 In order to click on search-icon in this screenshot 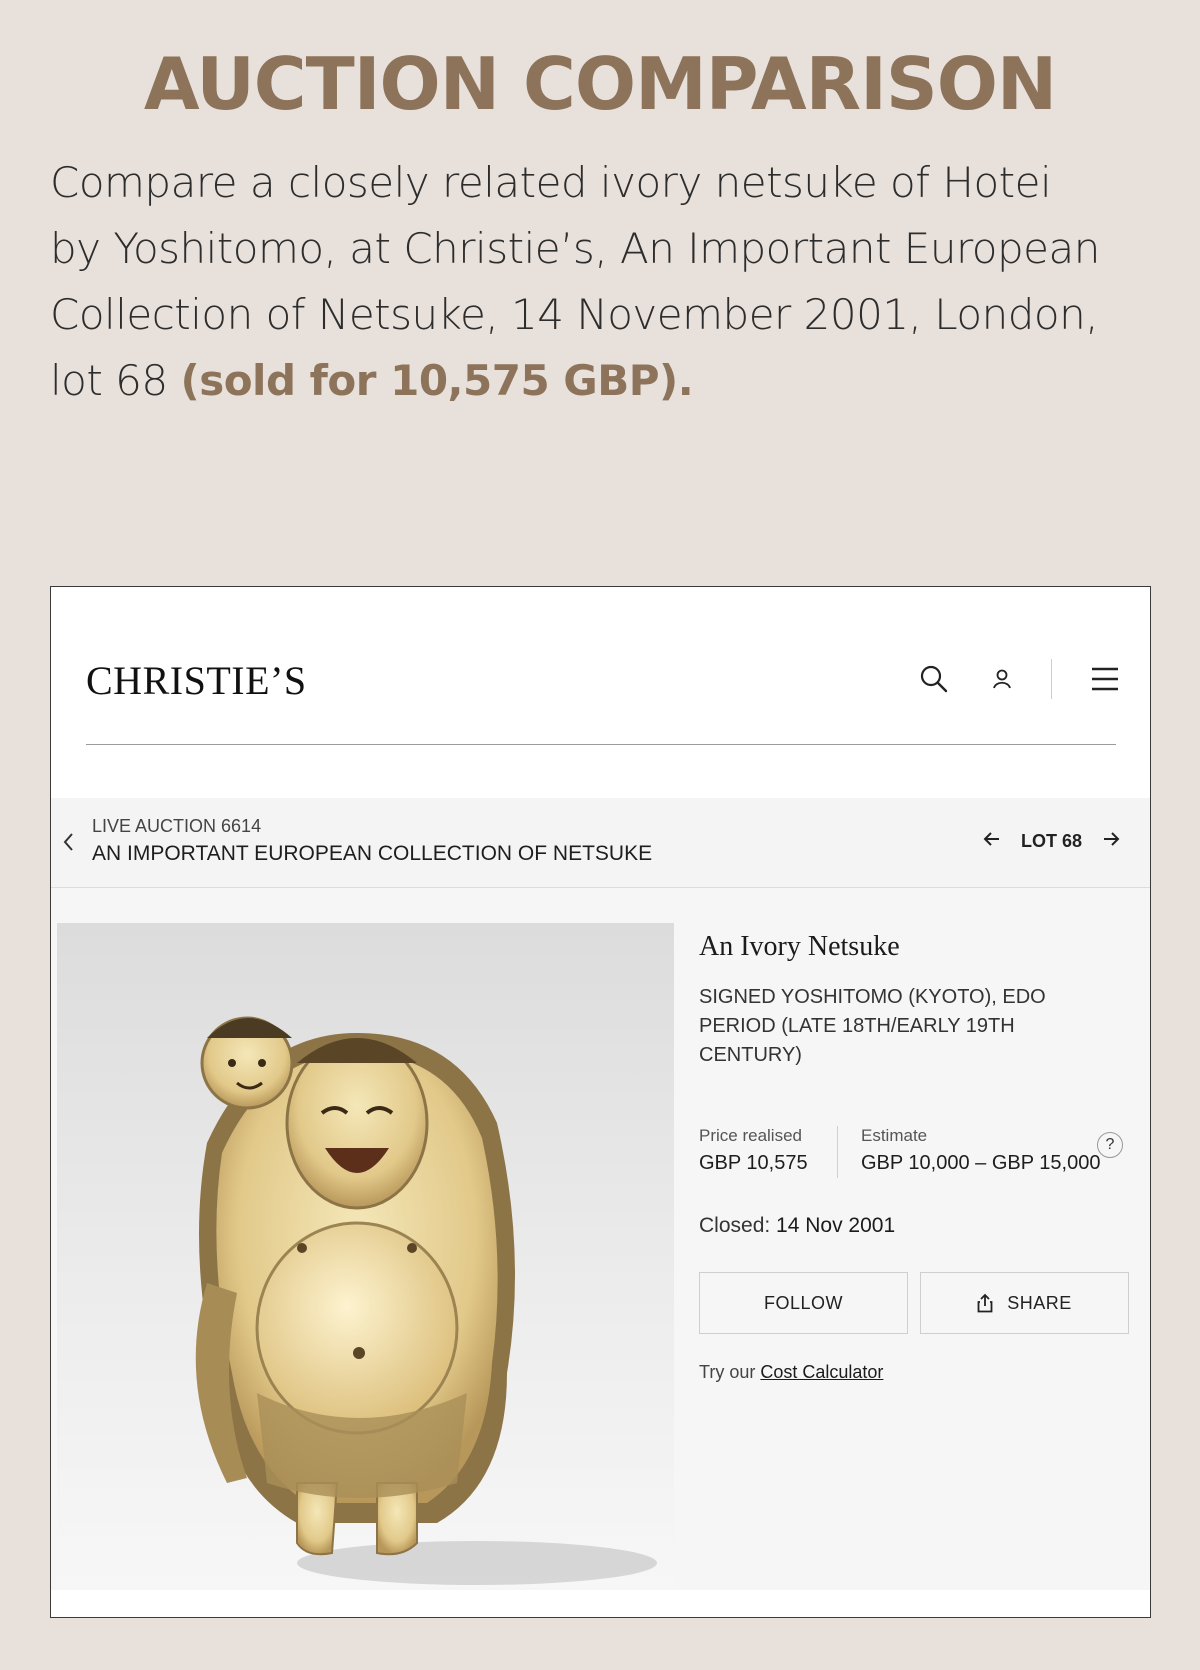, I will do `click(934, 679)`.